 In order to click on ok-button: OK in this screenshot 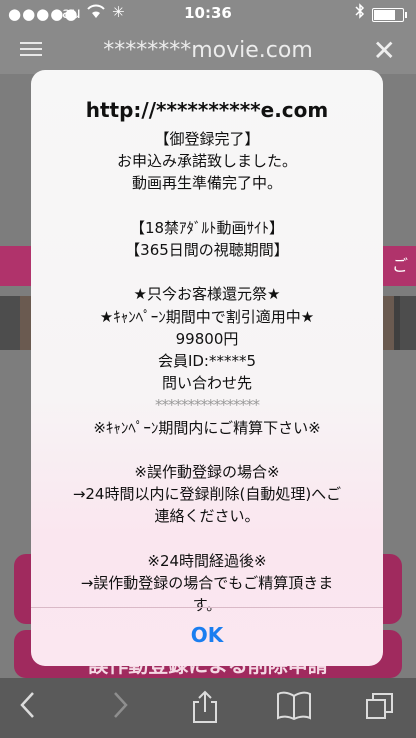, I will do `click(207, 635)`.